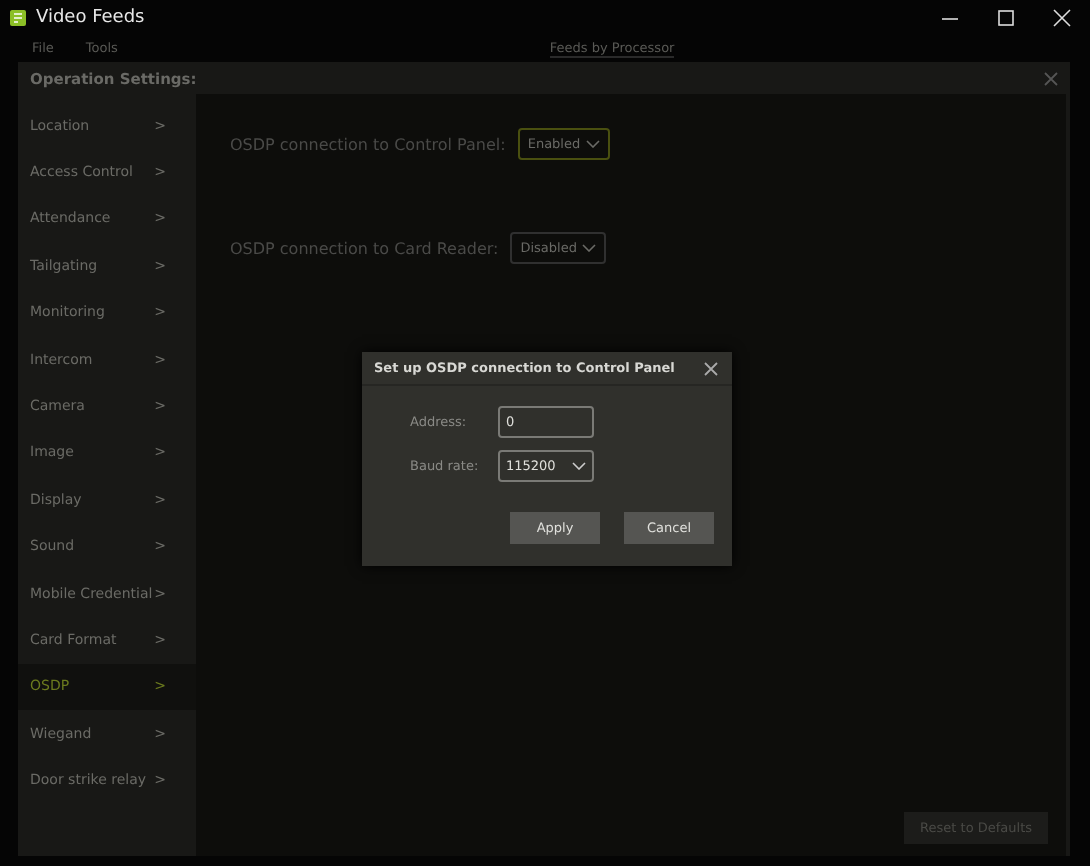 Image resolution: width=1090 pixels, height=866 pixels. Describe the element at coordinates (364, 248) in the screenshot. I see `setting-label: OSDP connection to Card Reader:` at that location.